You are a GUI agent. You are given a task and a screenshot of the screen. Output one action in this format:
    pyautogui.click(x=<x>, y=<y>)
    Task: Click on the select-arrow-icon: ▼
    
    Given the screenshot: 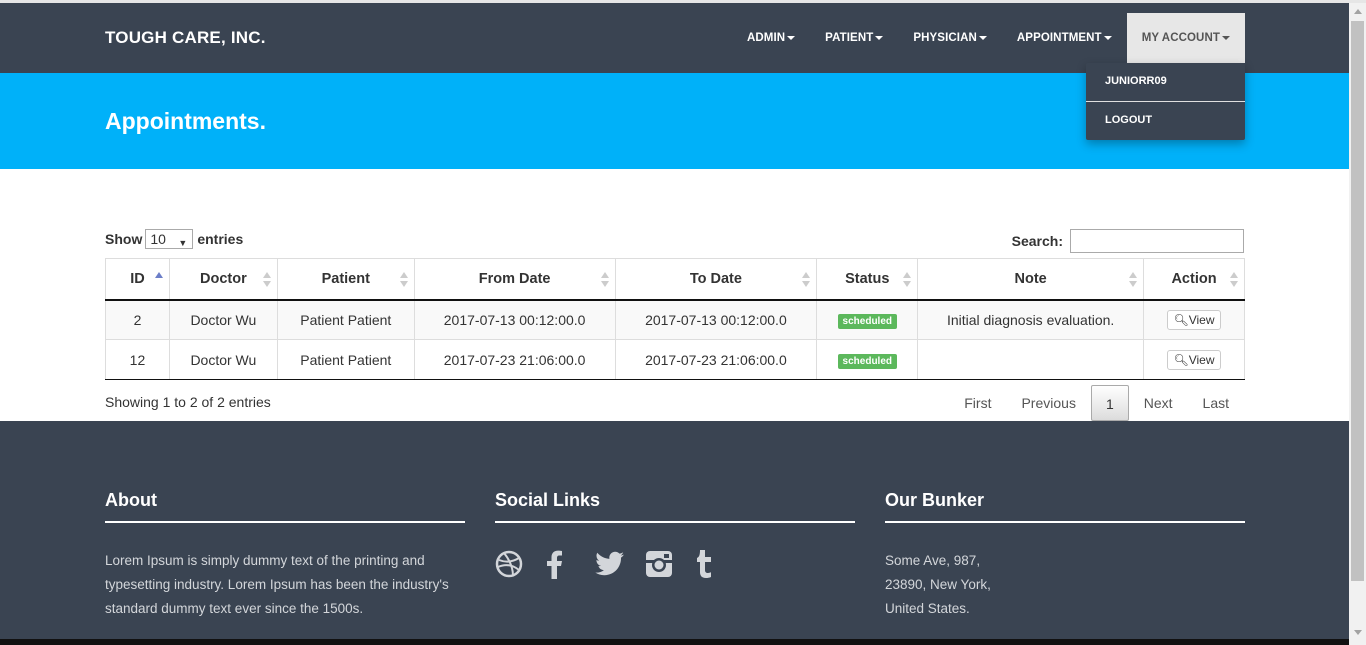 What is the action you would take?
    pyautogui.click(x=183, y=243)
    